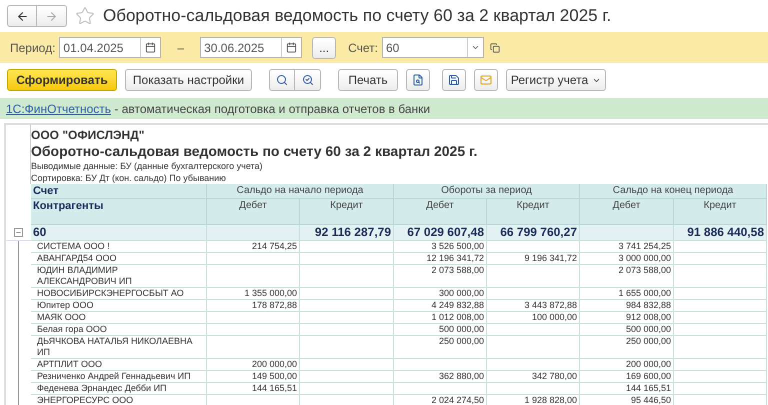 The width and height of the screenshot is (768, 405). Describe the element at coordinates (271, 109) in the screenshot. I see `banner-text: - автоматическая подготовка и отправка отчетов в банки` at that location.